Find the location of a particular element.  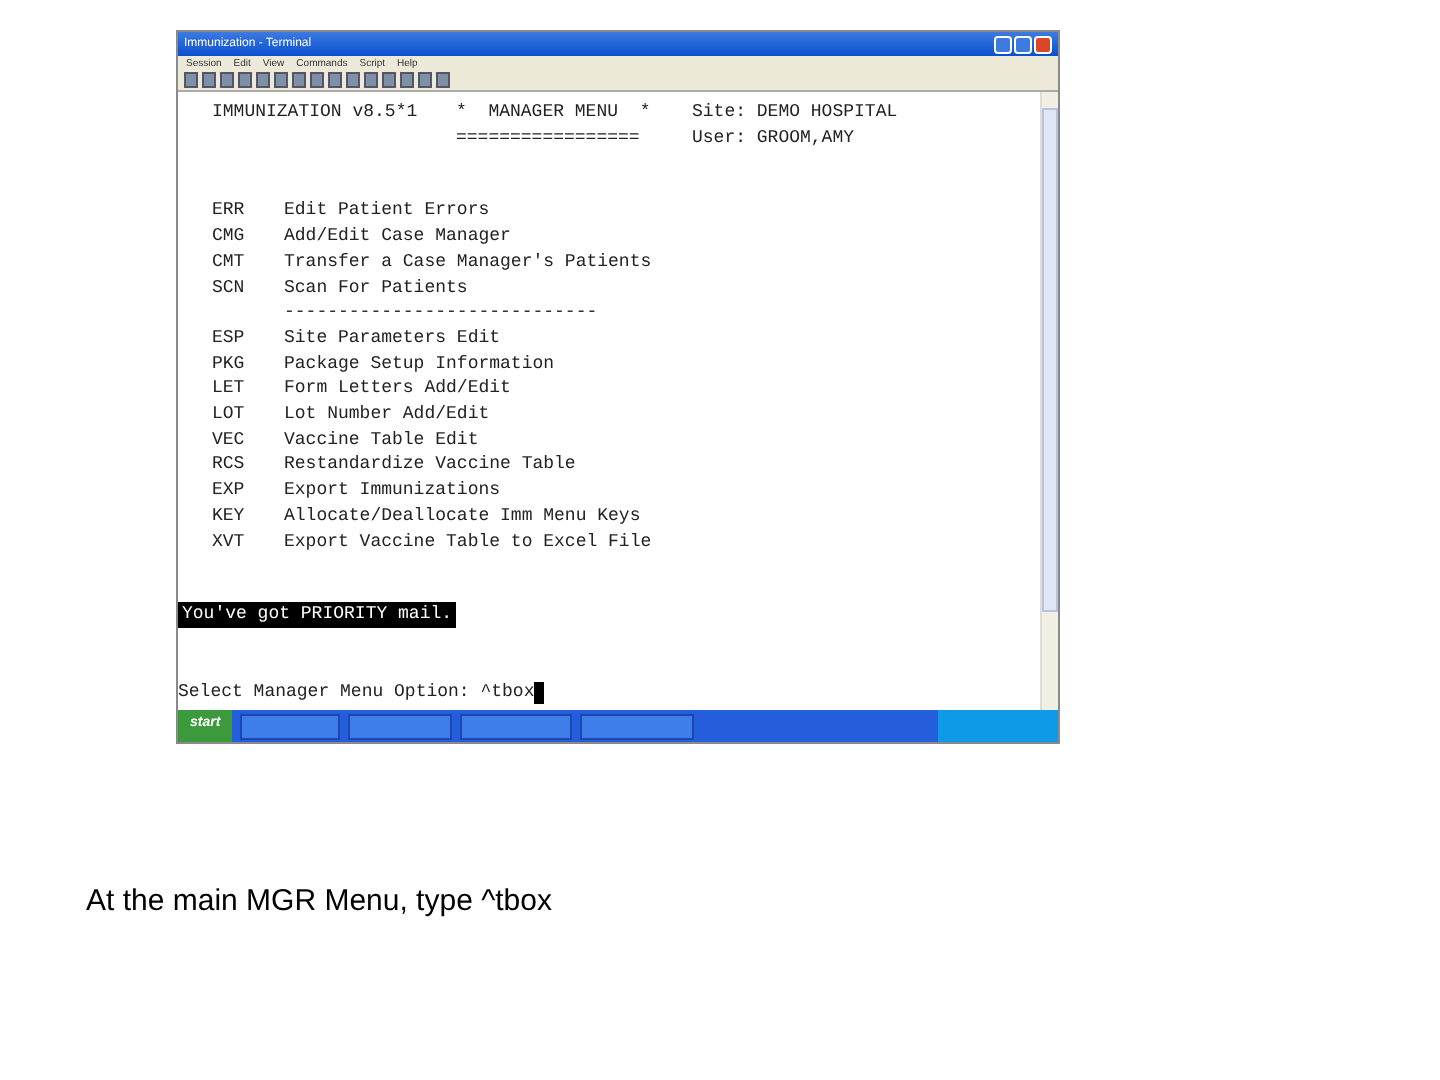

menu-code: RCS is located at coordinates (229, 465).